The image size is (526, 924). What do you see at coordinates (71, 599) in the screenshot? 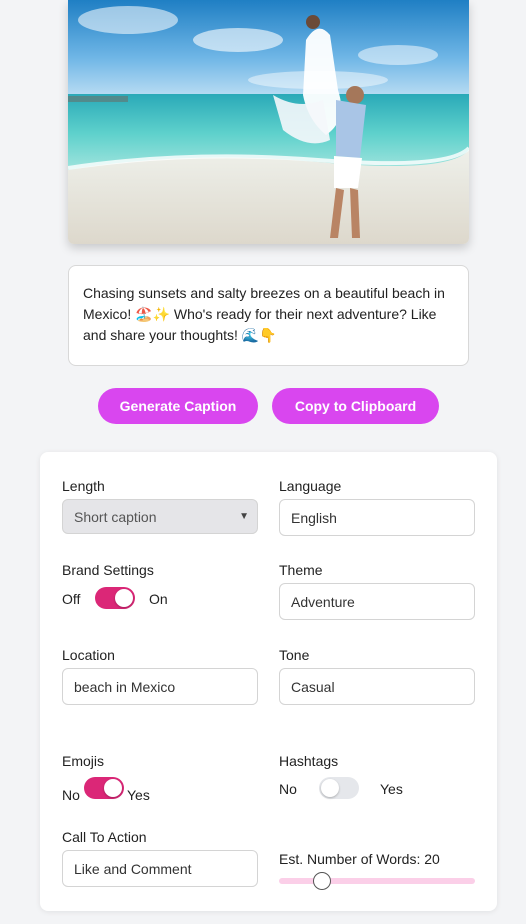
I see `brand-off-label: Off` at bounding box center [71, 599].